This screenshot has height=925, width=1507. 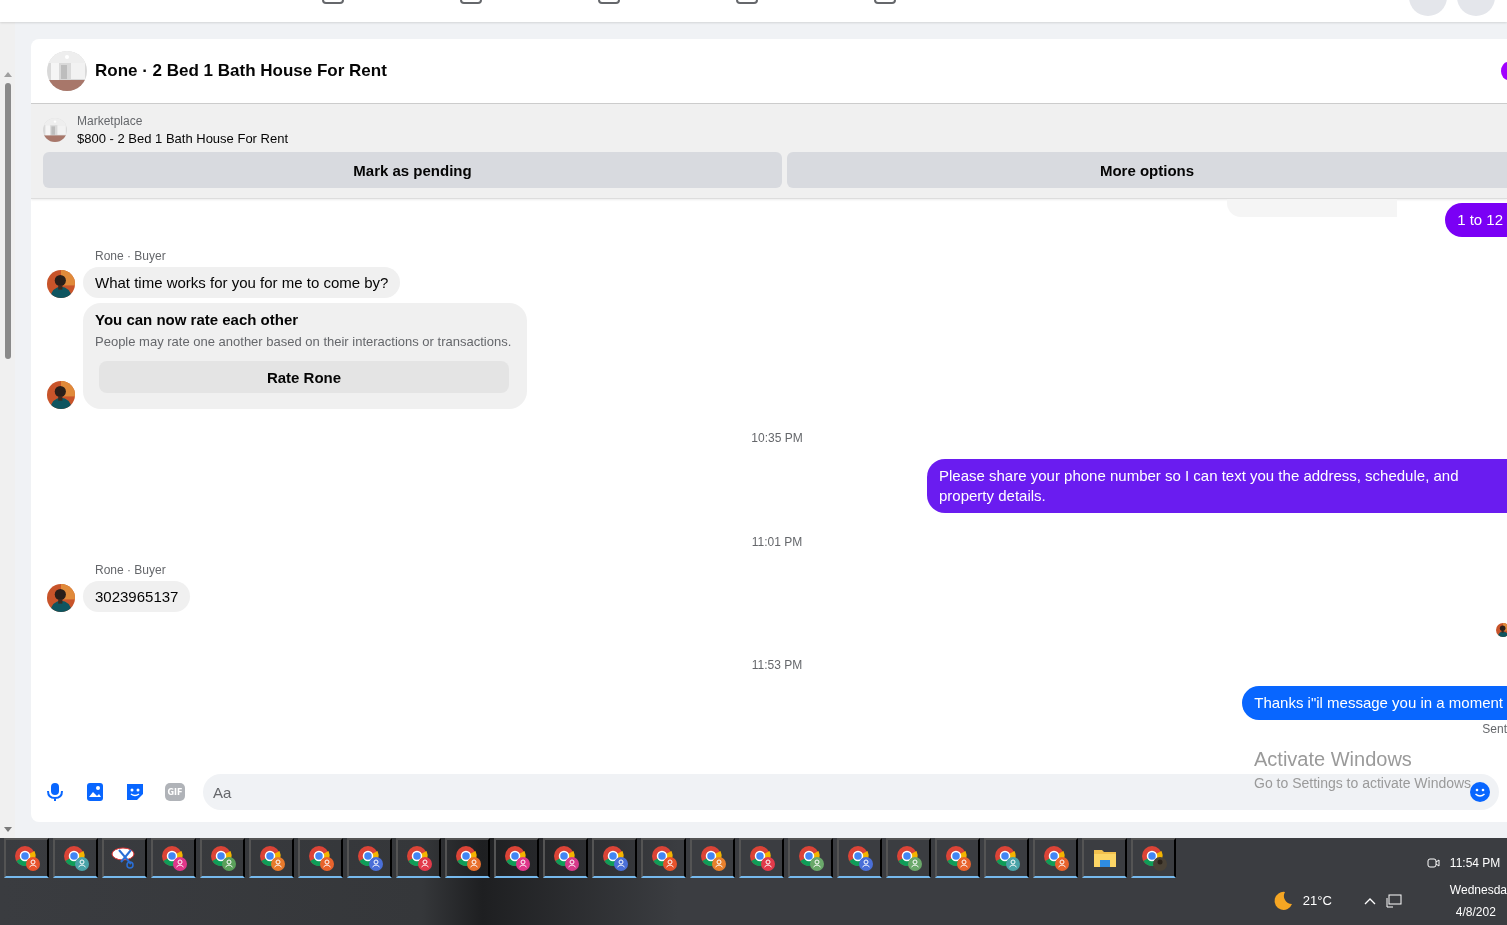 What do you see at coordinates (1374, 703) in the screenshot?
I see `message-bubble: Thanks i"il message you in a moment` at bounding box center [1374, 703].